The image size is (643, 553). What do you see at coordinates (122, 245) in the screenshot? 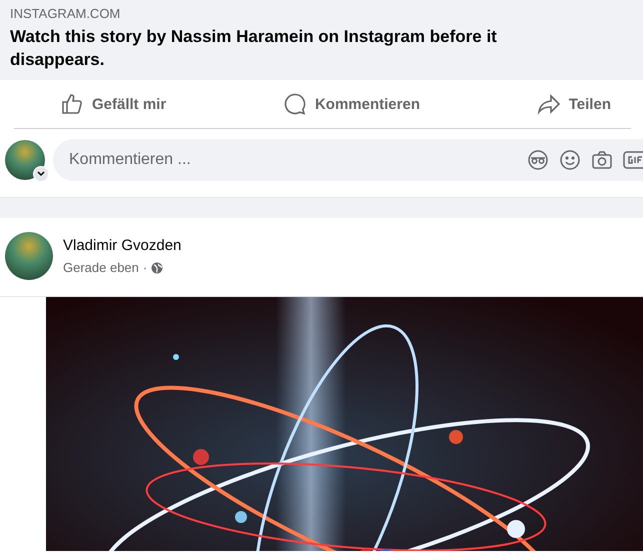
I see `author-name: Vladimir Gvozden` at bounding box center [122, 245].